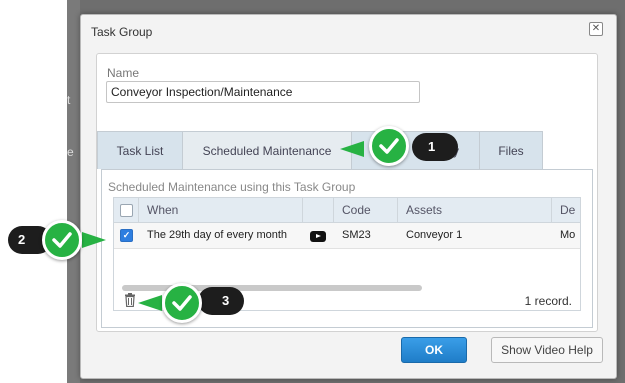 The height and width of the screenshot is (383, 625). Describe the element at coordinates (122, 32) in the screenshot. I see `dialog-title: Task Group` at that location.